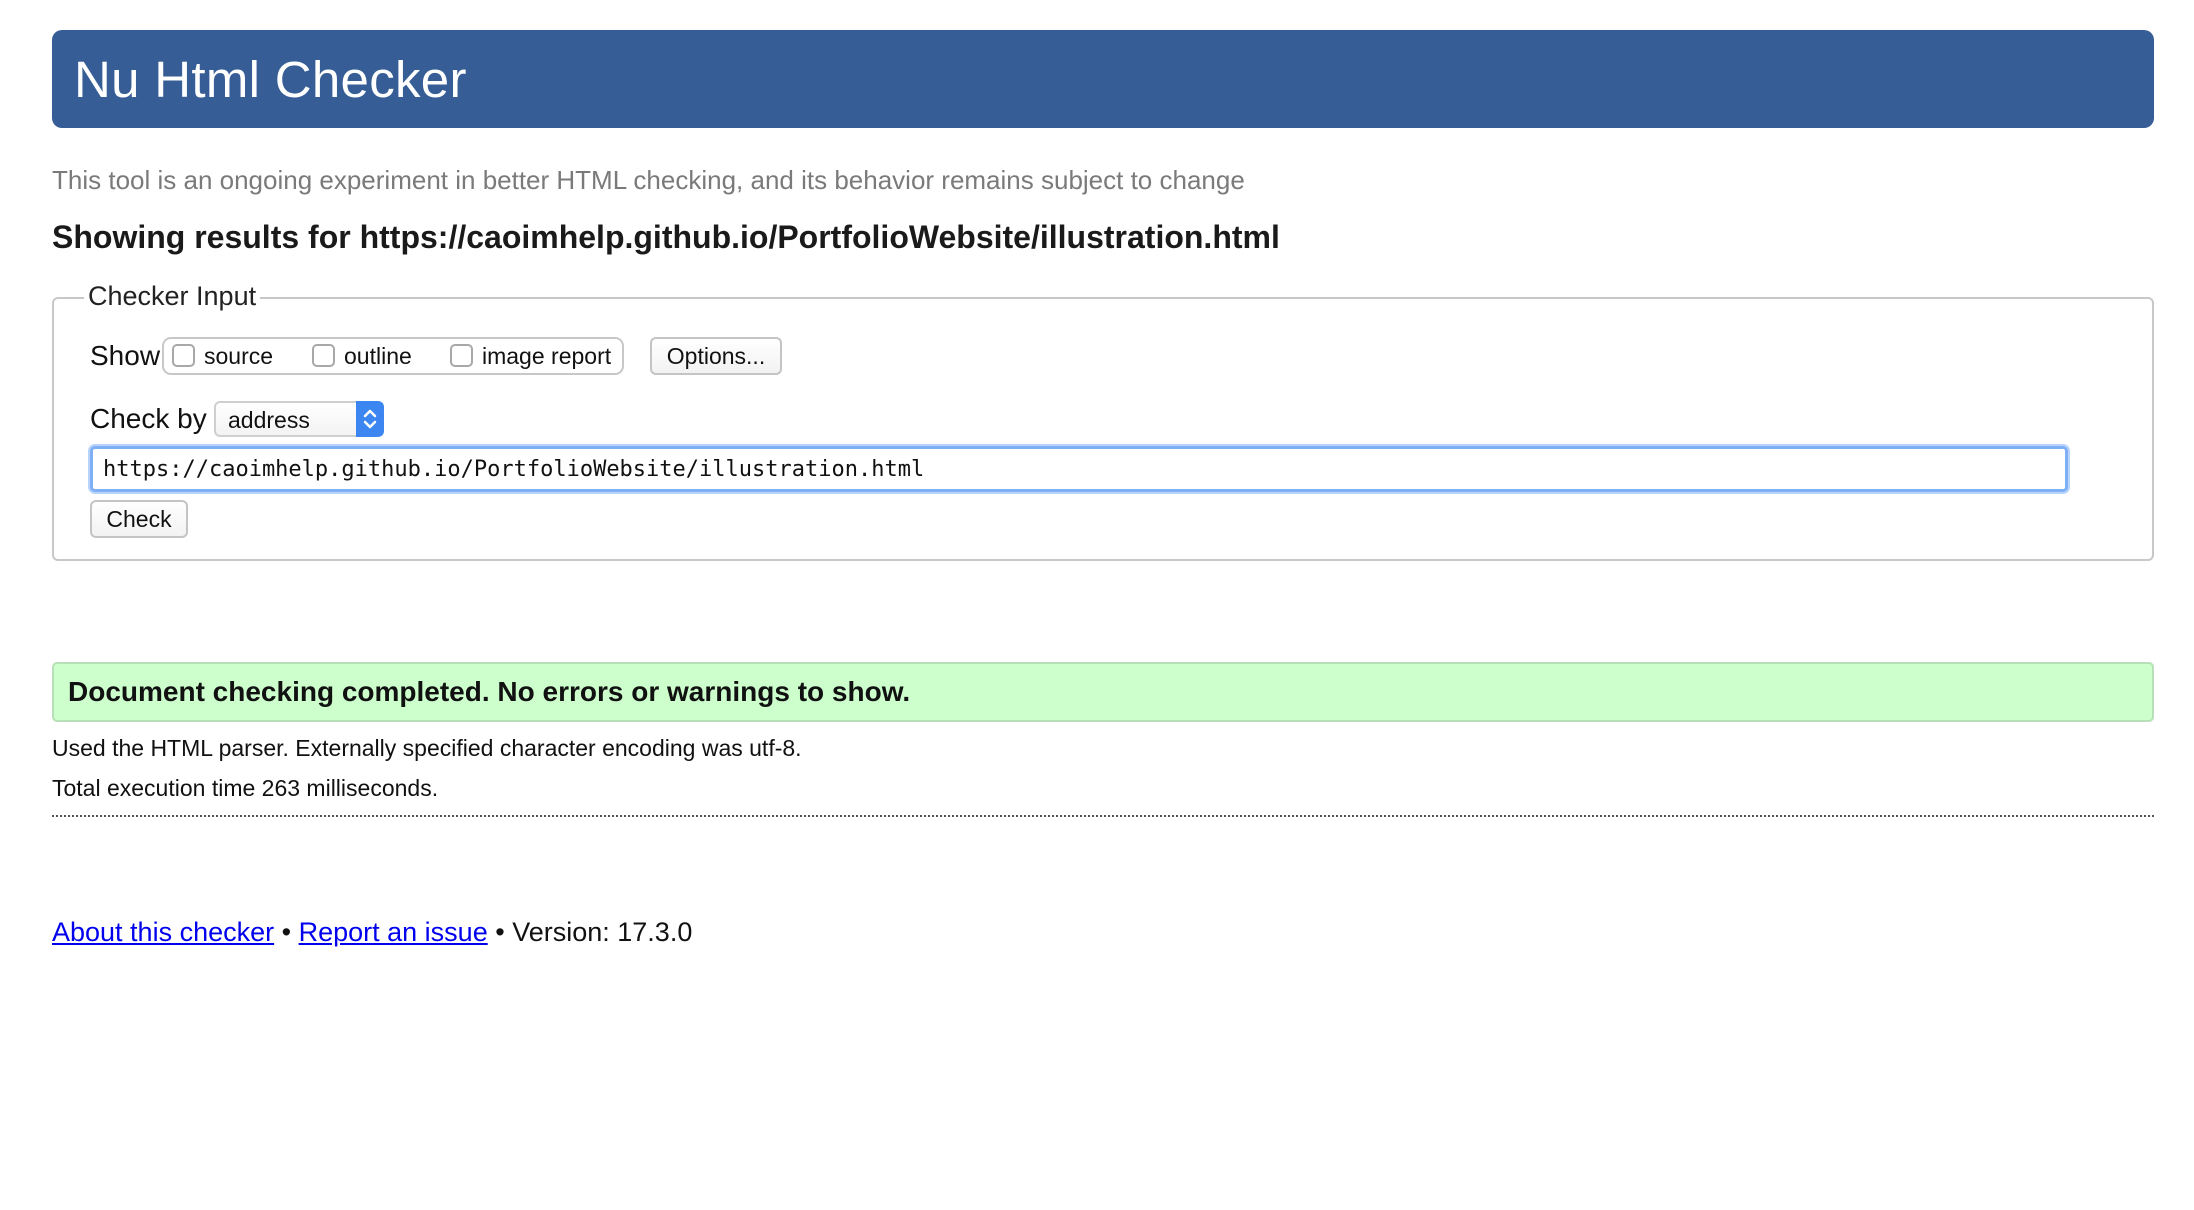 The height and width of the screenshot is (1210, 2194). Describe the element at coordinates (461, 355) in the screenshot. I see `image-report-checkbox` at that location.